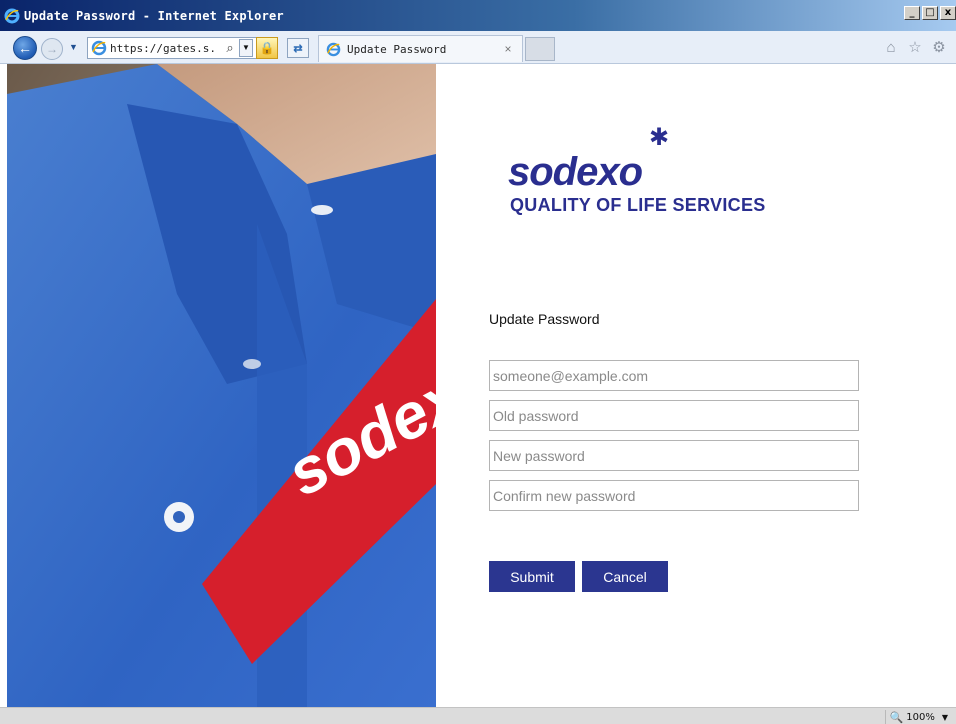 The height and width of the screenshot is (724, 956). What do you see at coordinates (912, 13) in the screenshot?
I see `minimize-button: _` at bounding box center [912, 13].